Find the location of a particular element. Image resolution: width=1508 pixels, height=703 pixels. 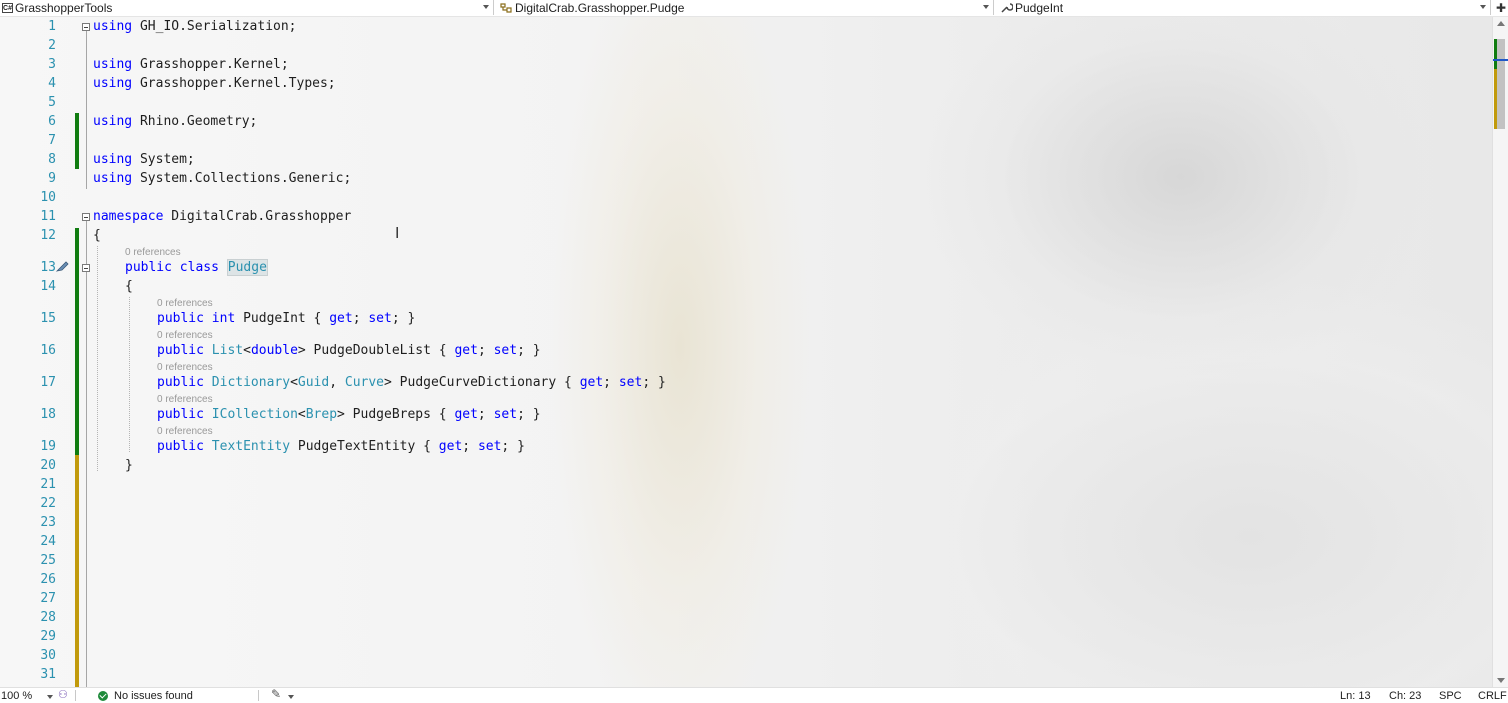

code-line-3: using Grasshopper.Kernel; is located at coordinates (191, 64).